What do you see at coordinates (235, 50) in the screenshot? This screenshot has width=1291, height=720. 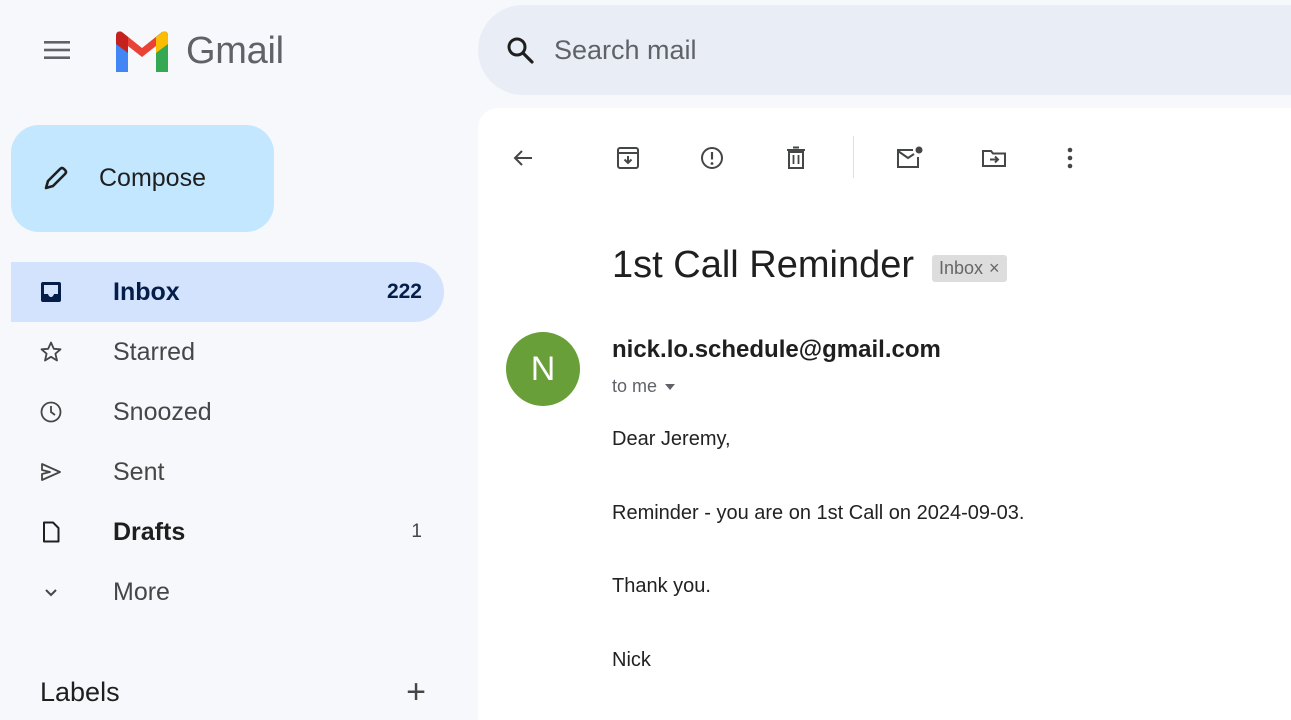 I see `app-name: Gmail` at bounding box center [235, 50].